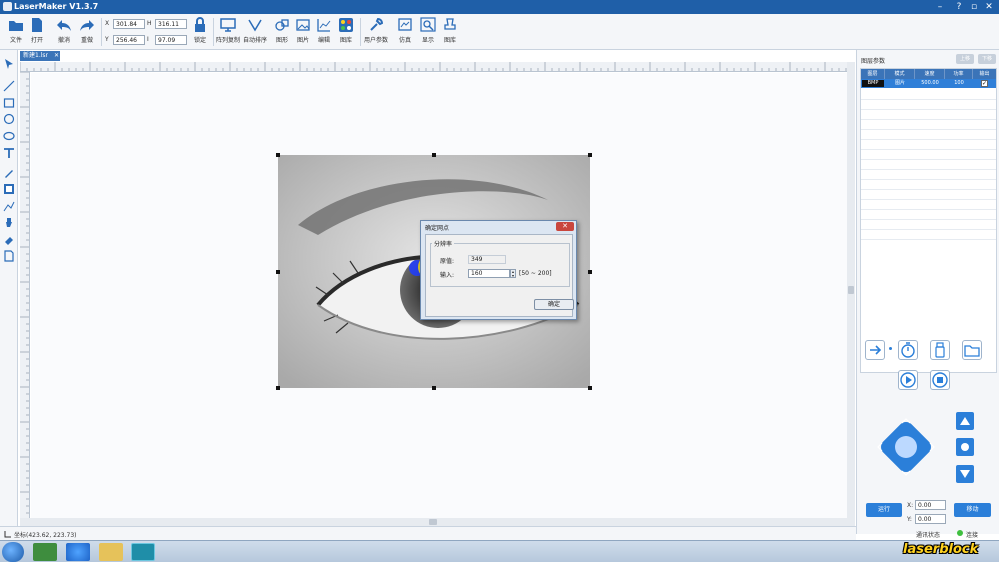 The image size is (999, 562). What do you see at coordinates (56, 56) in the screenshot?
I see `close-tab-icon: ✕` at bounding box center [56, 56].